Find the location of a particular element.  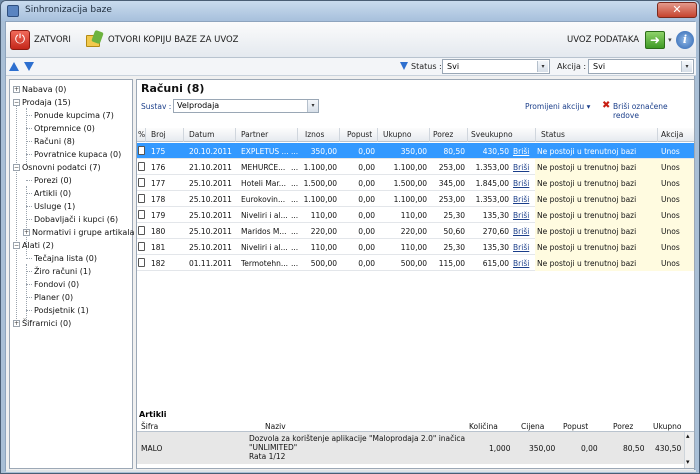

tree-item-otpremnice: Otpremnice (0) is located at coordinates (64, 128).